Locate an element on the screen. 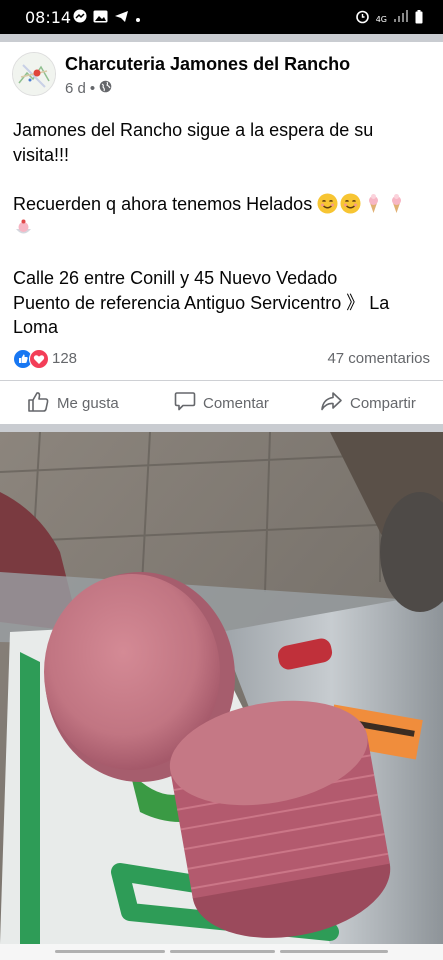 The height and width of the screenshot is (960, 443). system-nav-bar is located at coordinates (221, 952).